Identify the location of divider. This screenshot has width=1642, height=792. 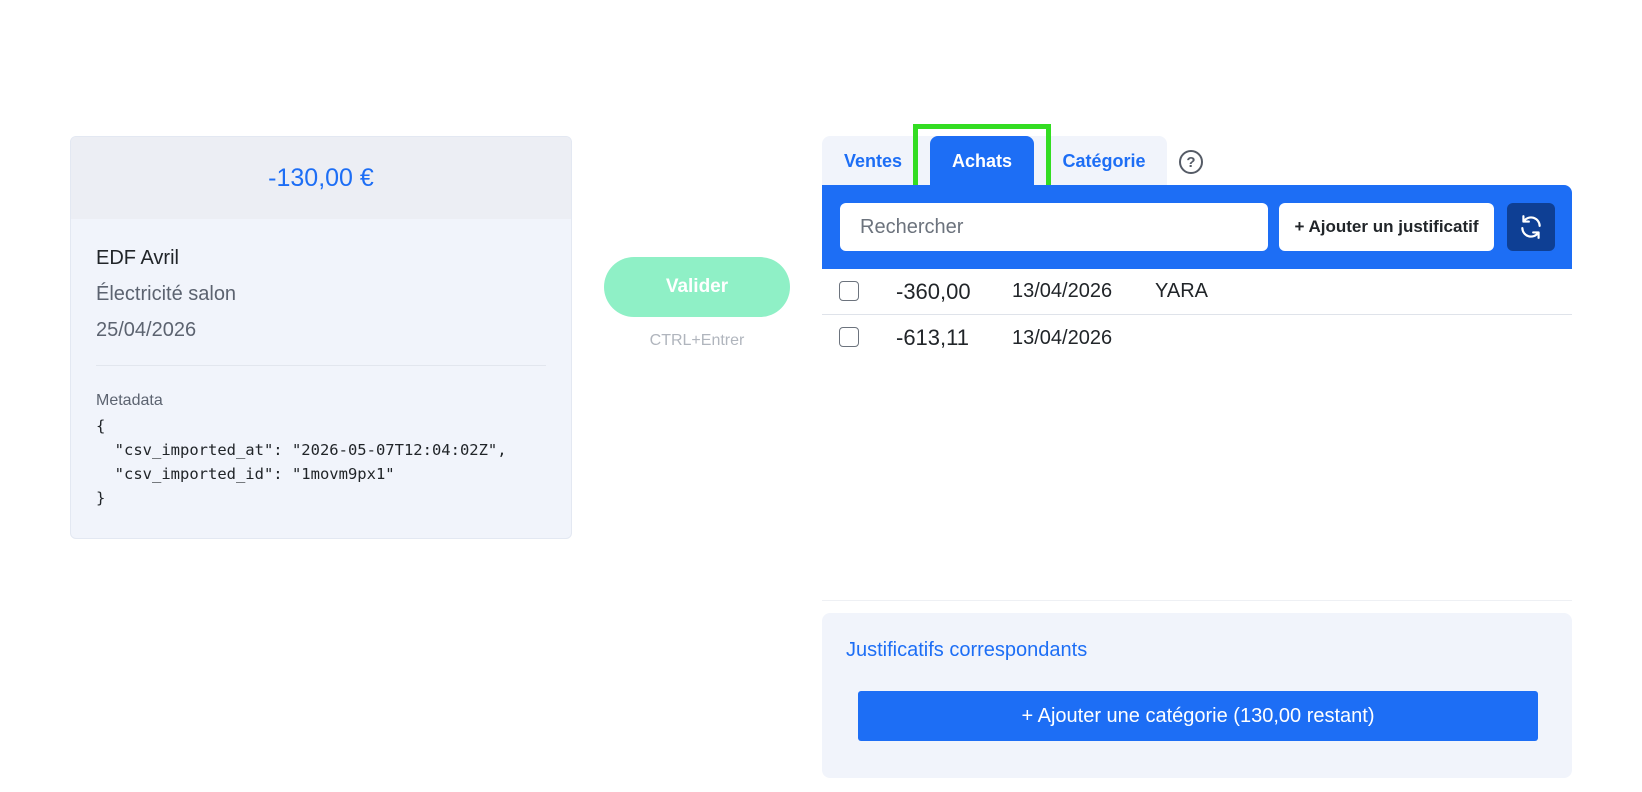
(321, 365).